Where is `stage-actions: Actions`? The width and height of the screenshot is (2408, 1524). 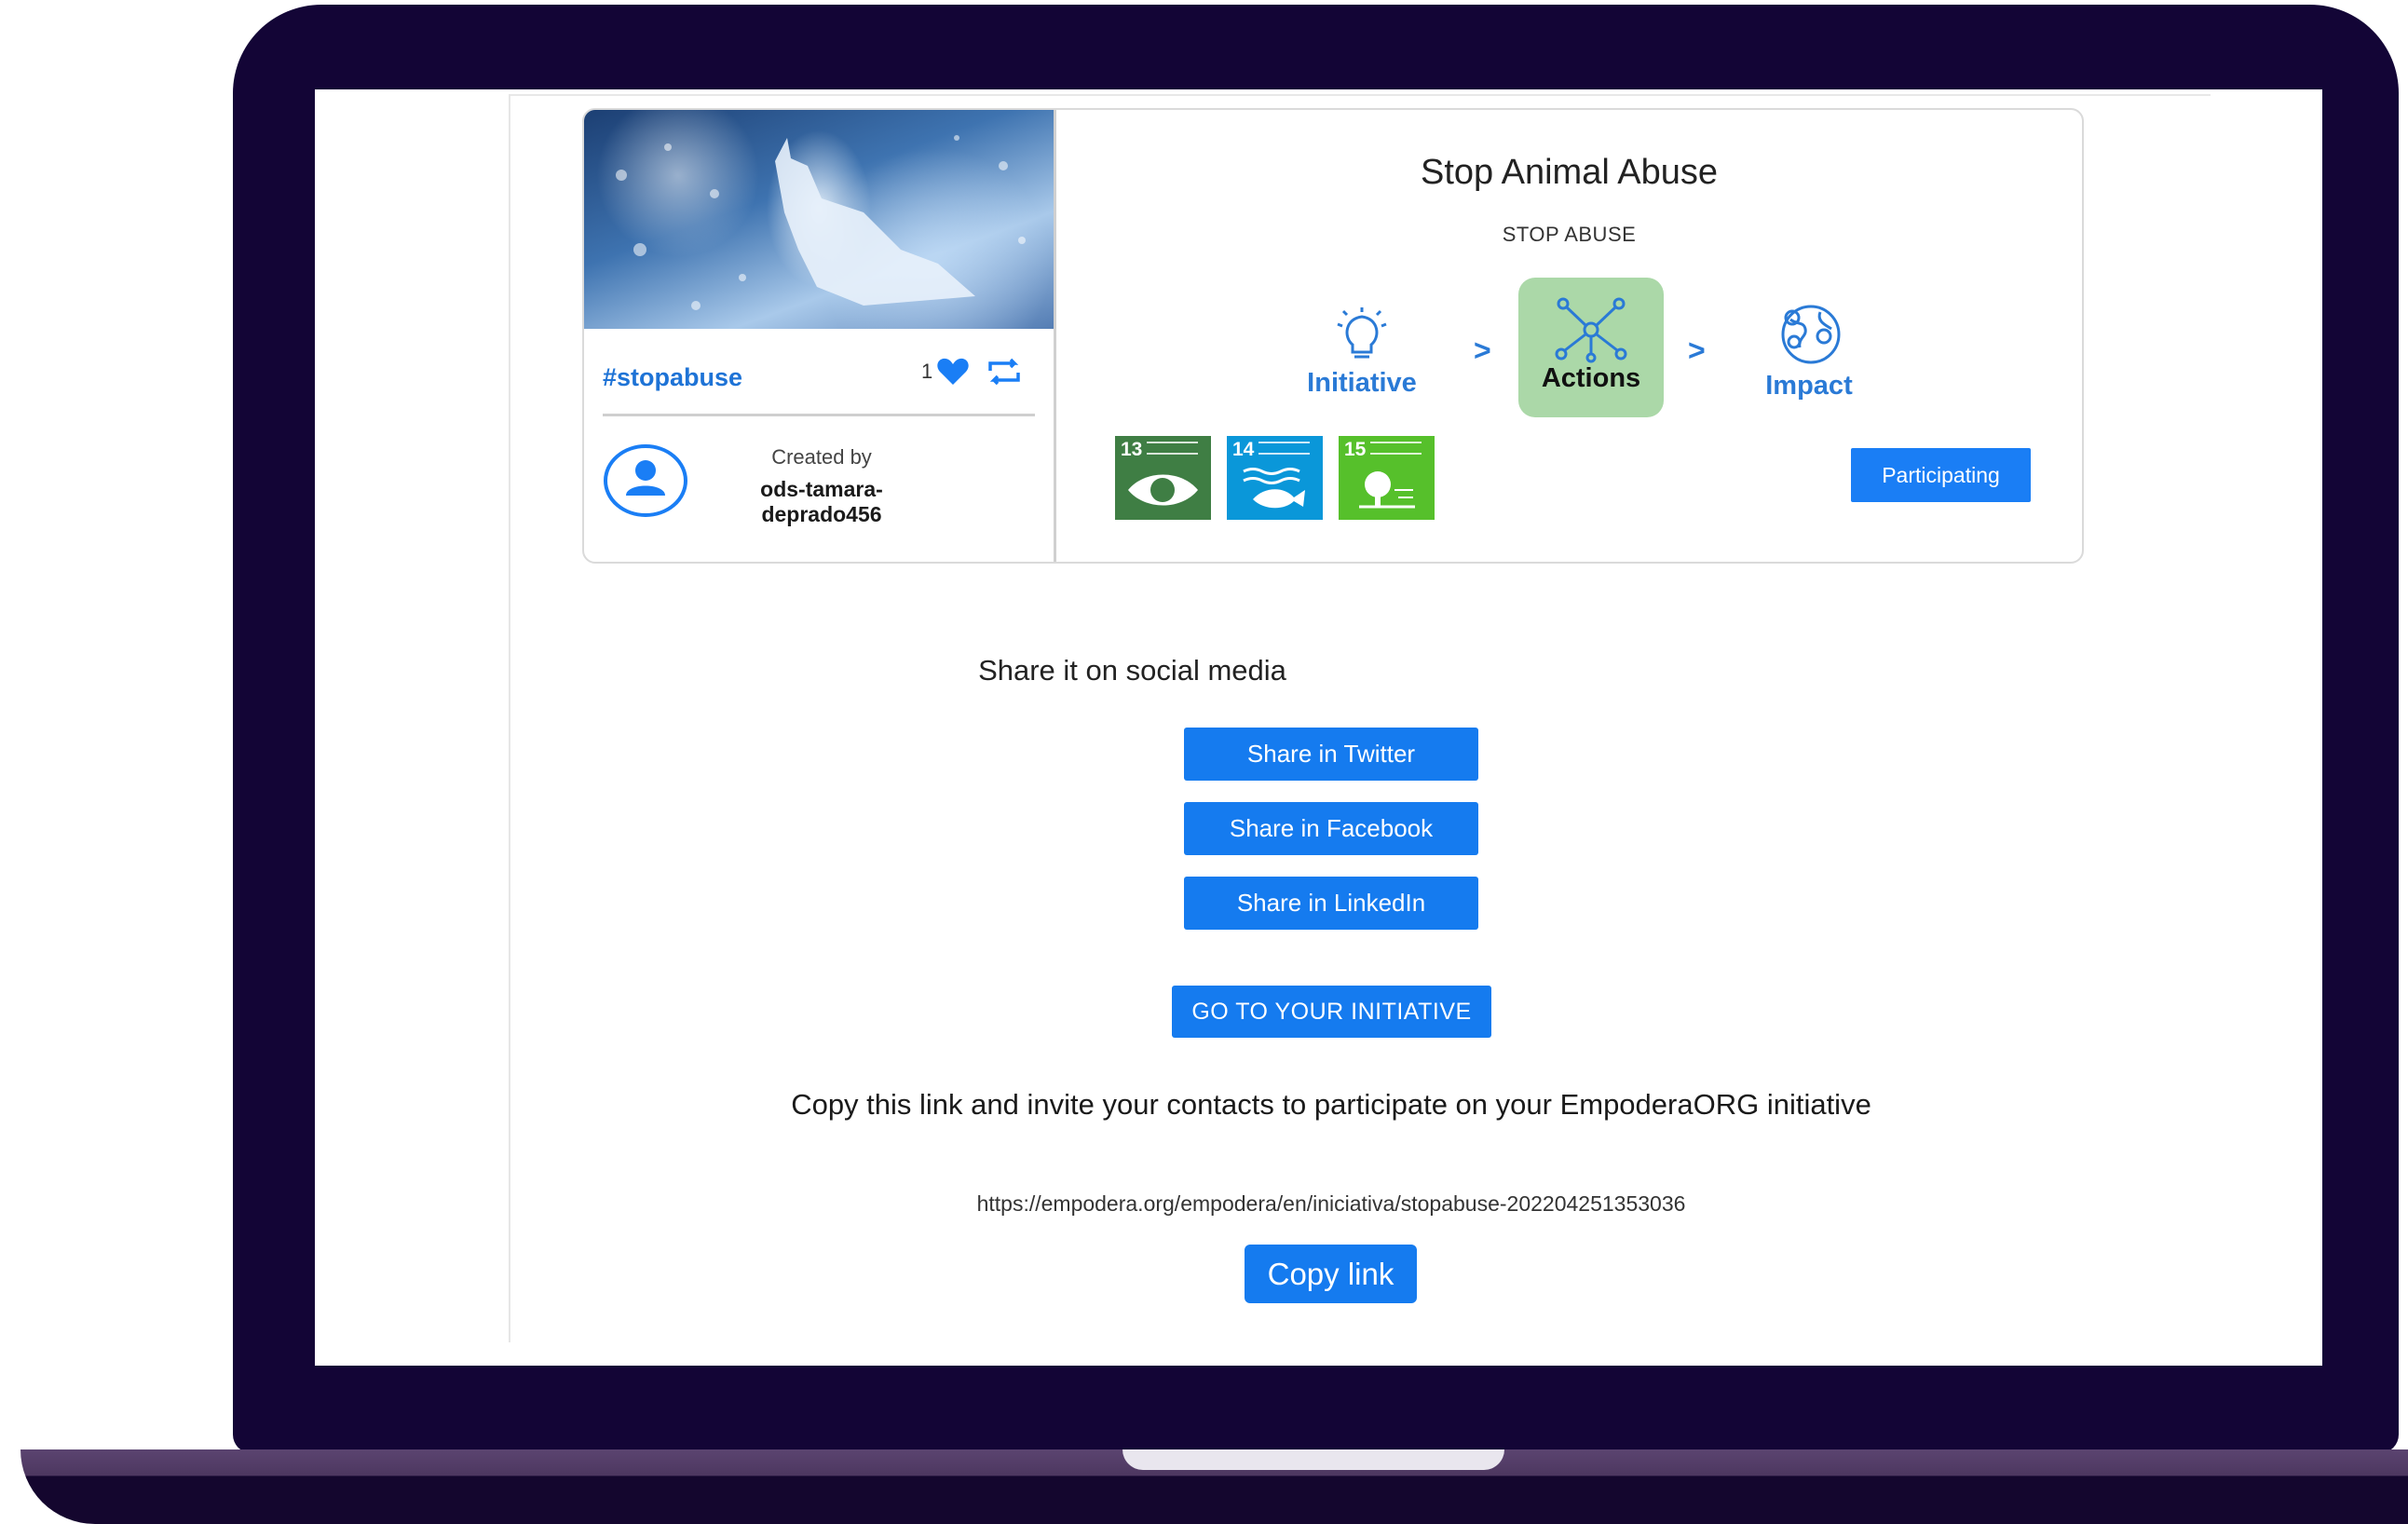
stage-actions: Actions is located at coordinates (1591, 347).